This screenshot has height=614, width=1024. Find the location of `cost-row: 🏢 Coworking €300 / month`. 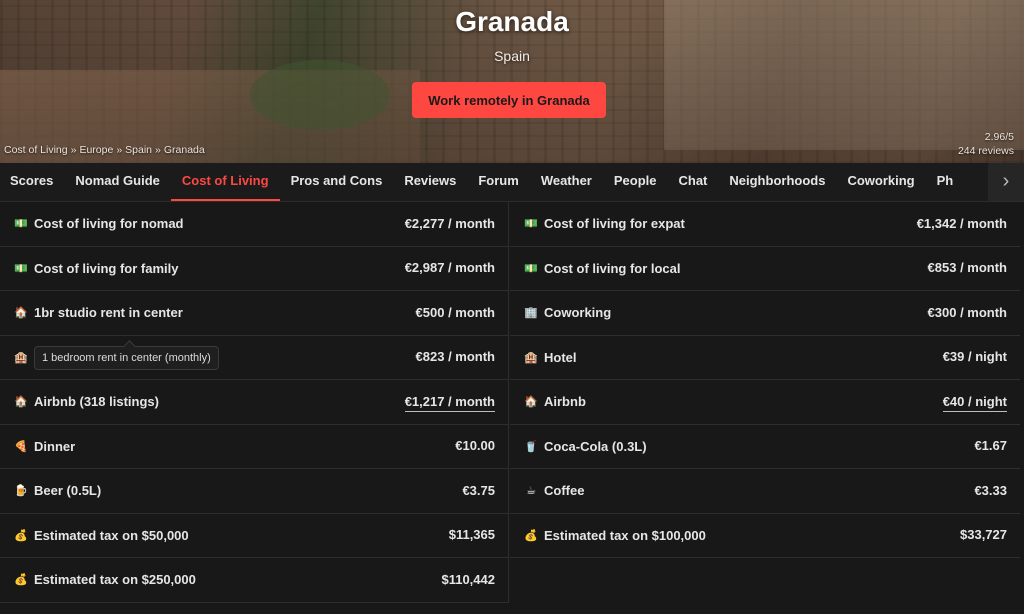

cost-row: 🏢 Coworking €300 / month is located at coordinates (765, 313).